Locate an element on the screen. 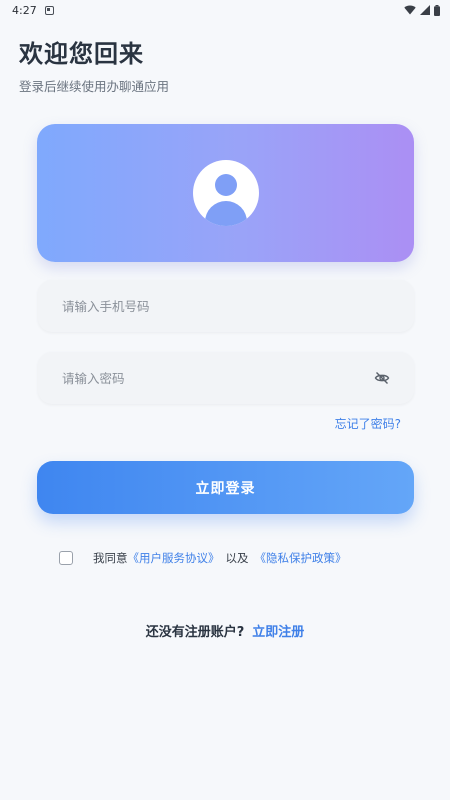 The width and height of the screenshot is (450, 800). status-time: 4:27 is located at coordinates (24, 10).